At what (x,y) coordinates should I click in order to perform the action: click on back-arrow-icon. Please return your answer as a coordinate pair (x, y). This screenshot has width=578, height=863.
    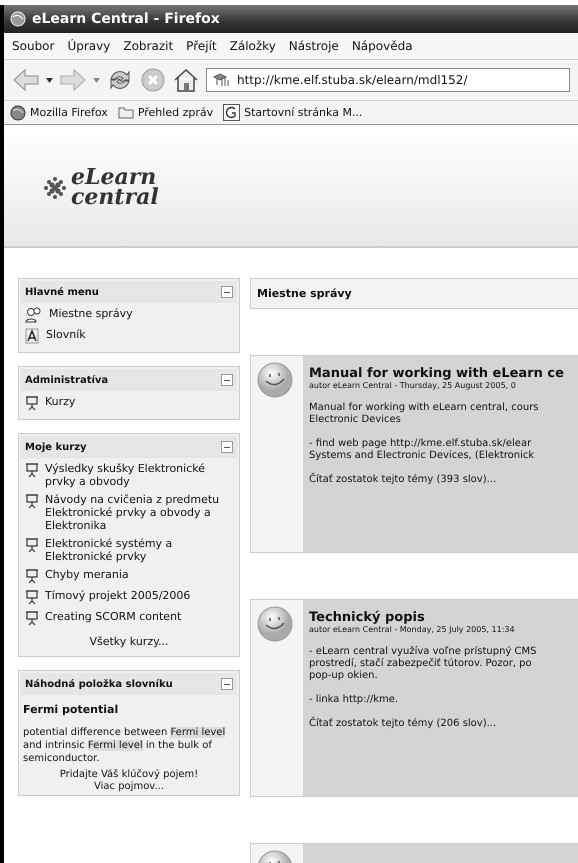
    Looking at the image, I should click on (26, 80).